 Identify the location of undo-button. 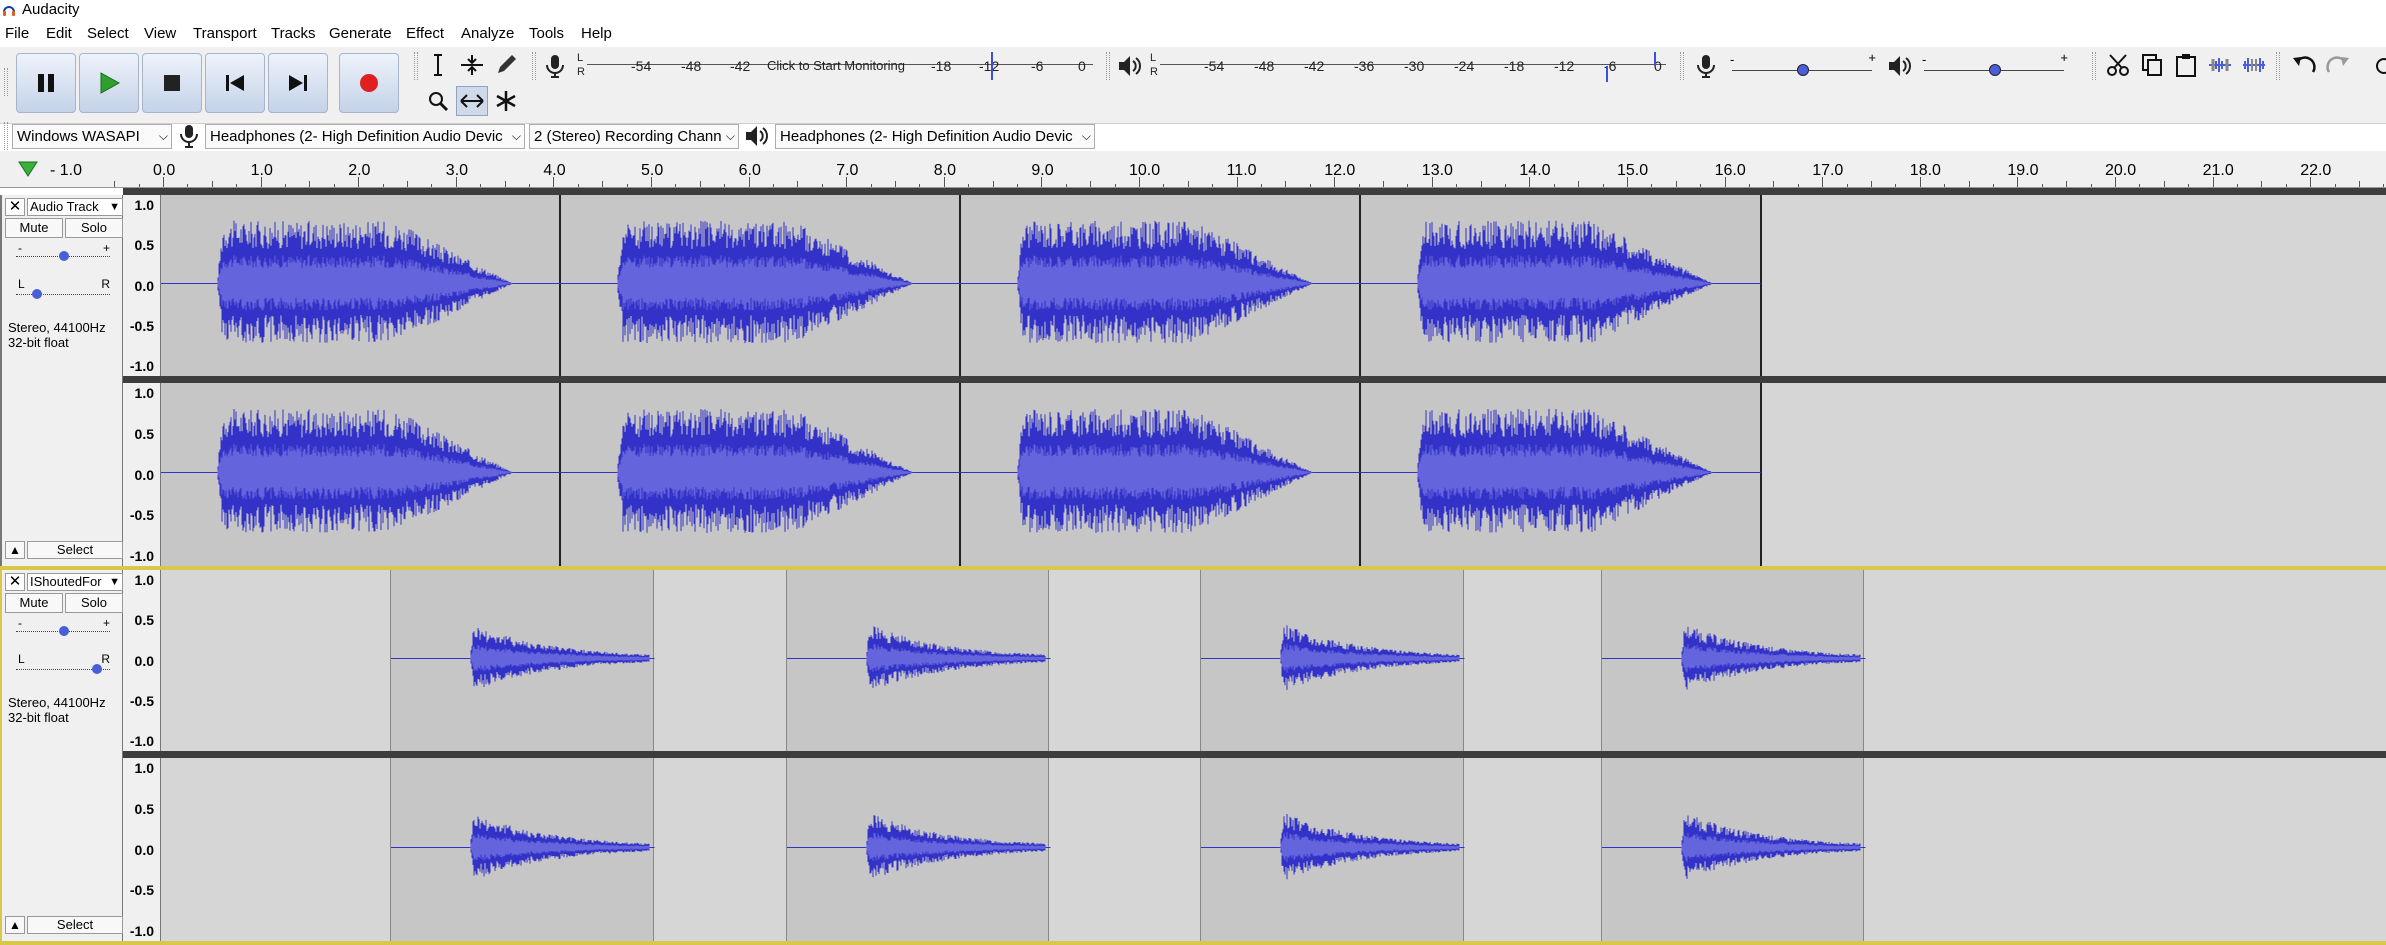
(2304, 65).